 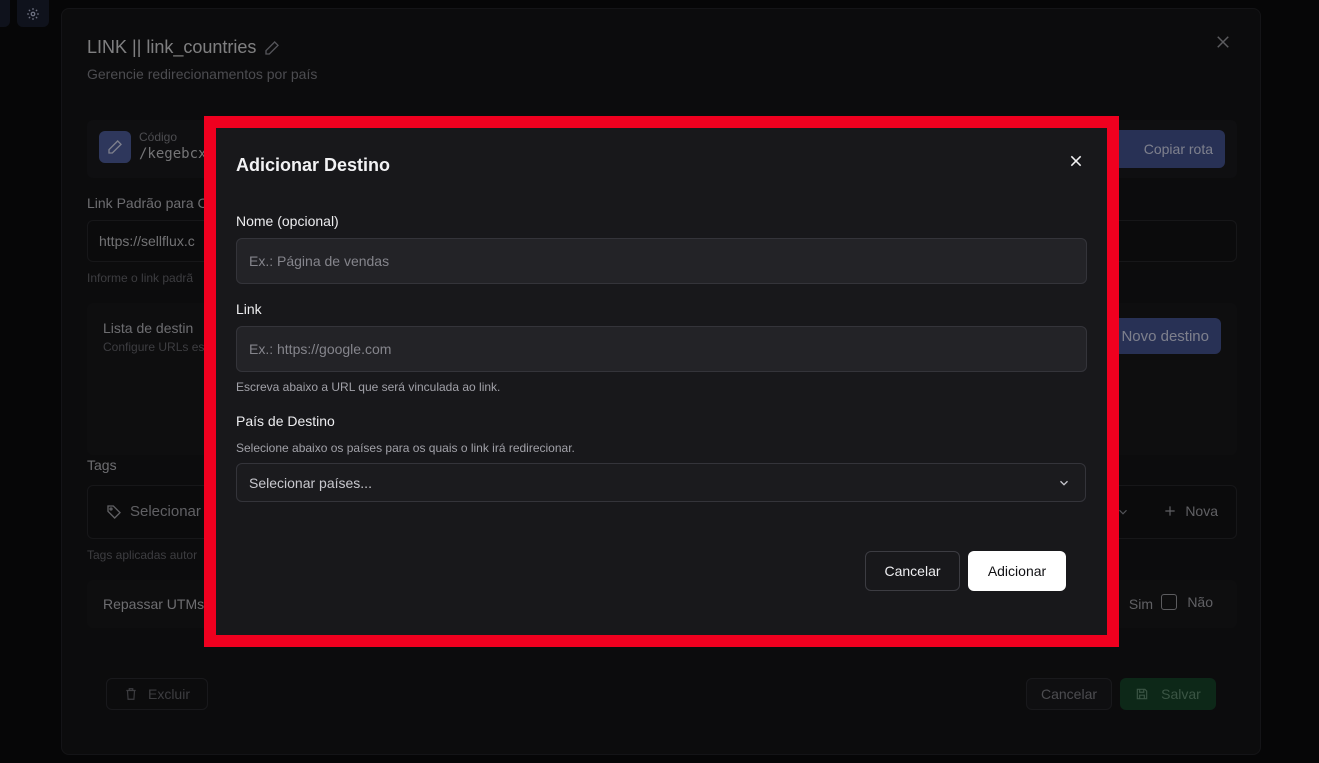 What do you see at coordinates (287, 221) in the screenshot?
I see `name-label: Nome (opcional)` at bounding box center [287, 221].